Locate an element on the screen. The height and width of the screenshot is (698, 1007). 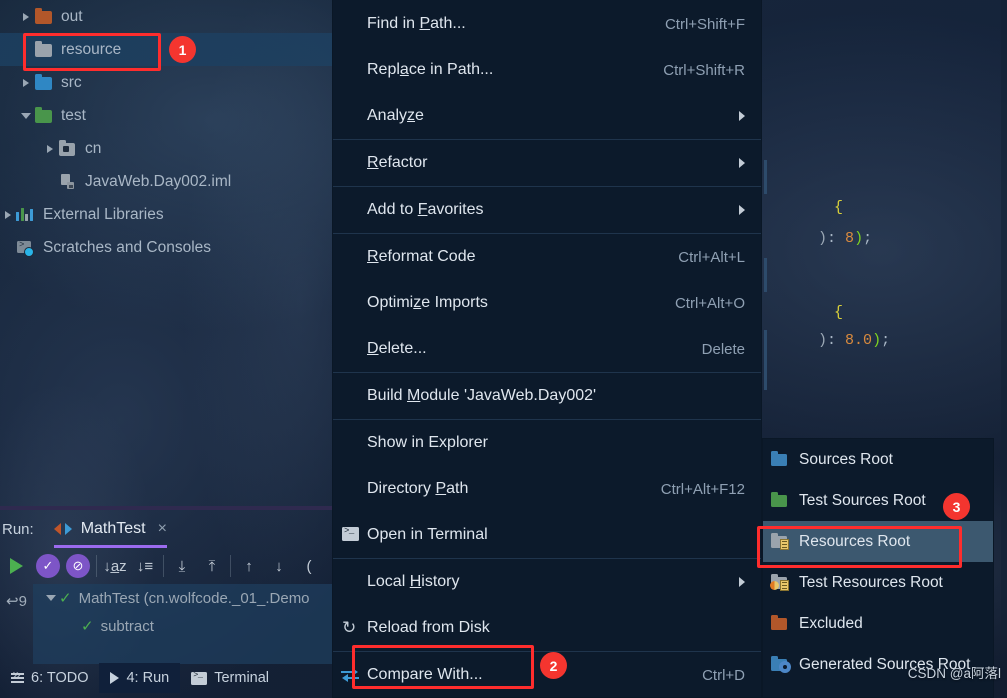
menu-item-shortcut: Ctrl+Alt+F12 is located at coordinates (702, 489).